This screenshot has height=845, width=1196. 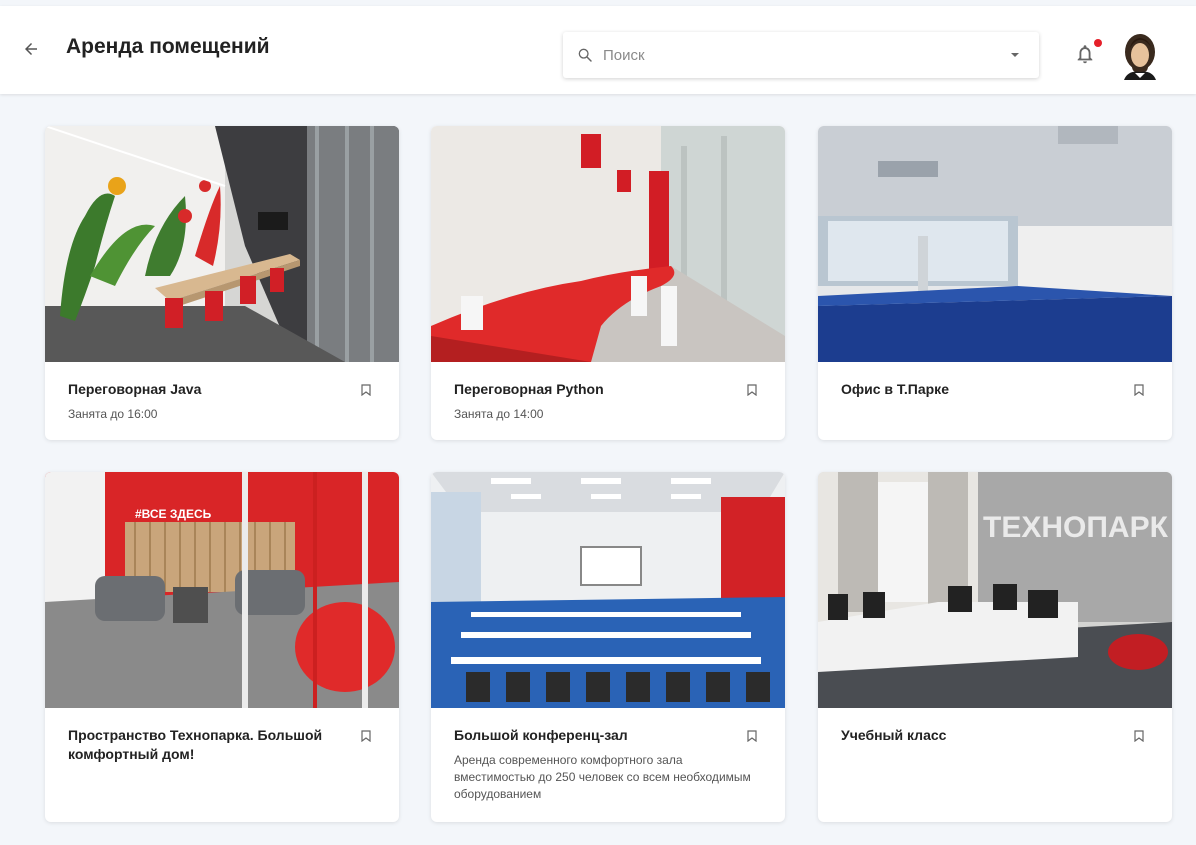 I want to click on search-input, so click(x=803, y=55).